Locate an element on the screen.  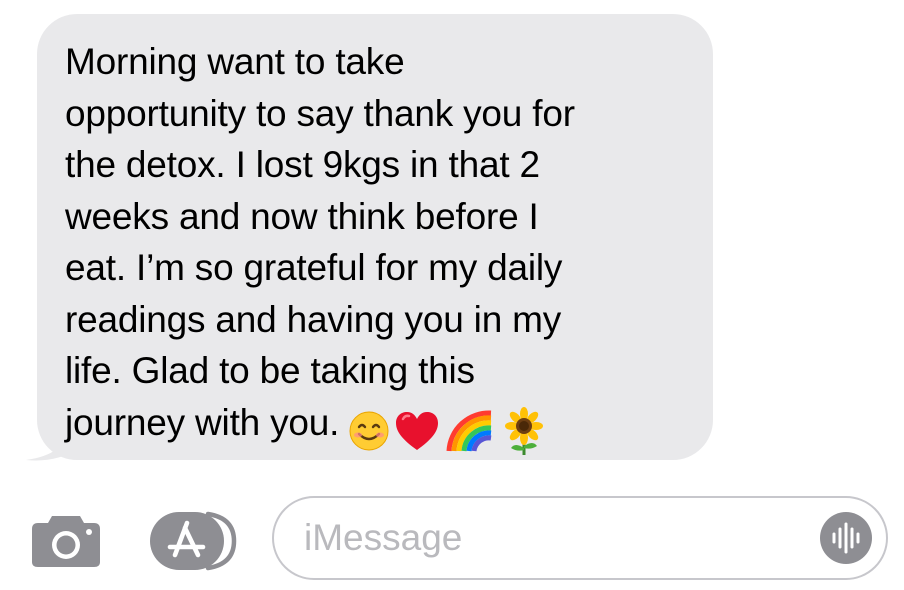
message-input-field: iMessage is located at coordinates (580, 538).